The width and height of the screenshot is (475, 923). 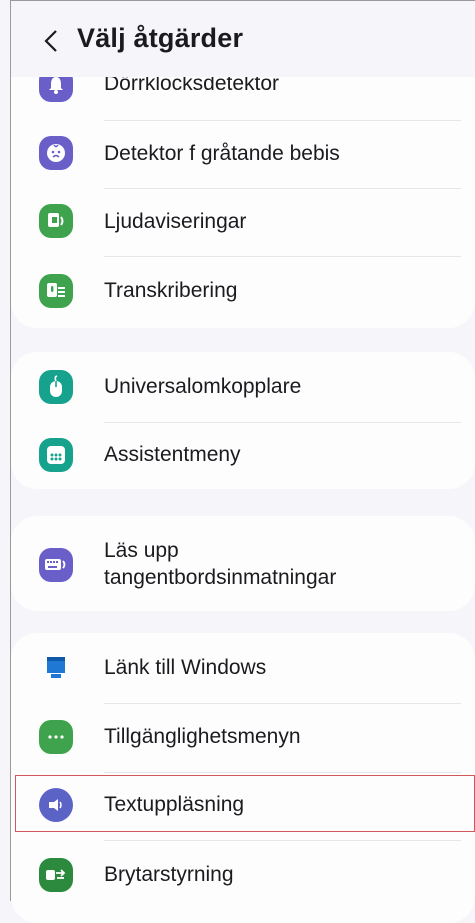 I want to click on list-item-baby-cry: Detektor f gråtande bebis, so click(x=243, y=161).